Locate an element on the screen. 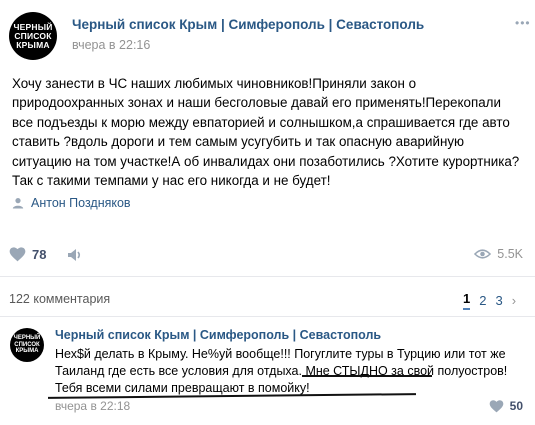  post-actions: 78 5.5K is located at coordinates (267, 255).